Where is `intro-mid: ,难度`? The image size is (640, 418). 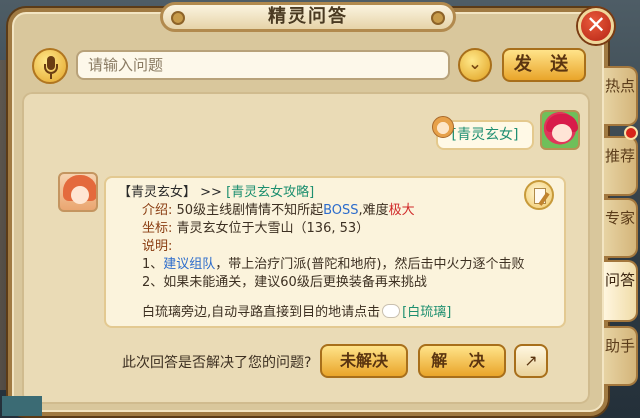
intro-mid: ,难度 is located at coordinates (373, 210).